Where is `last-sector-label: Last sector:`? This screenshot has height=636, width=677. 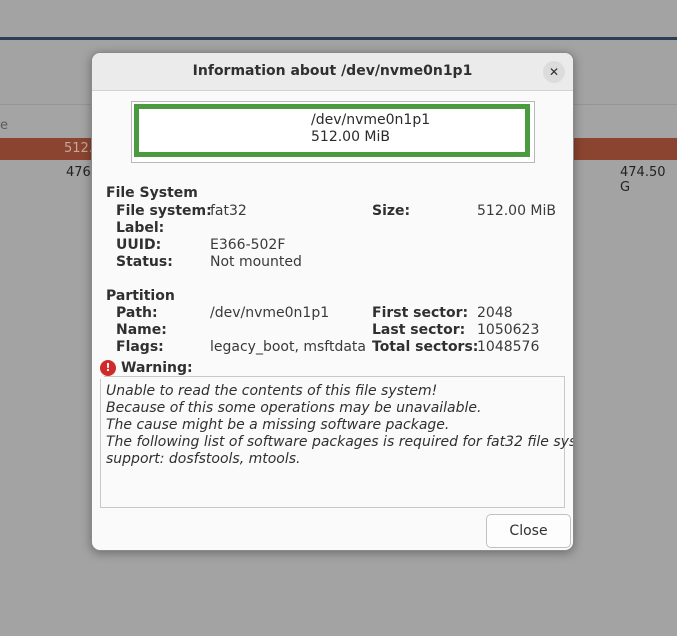
last-sector-label: Last sector: is located at coordinates (419, 330).